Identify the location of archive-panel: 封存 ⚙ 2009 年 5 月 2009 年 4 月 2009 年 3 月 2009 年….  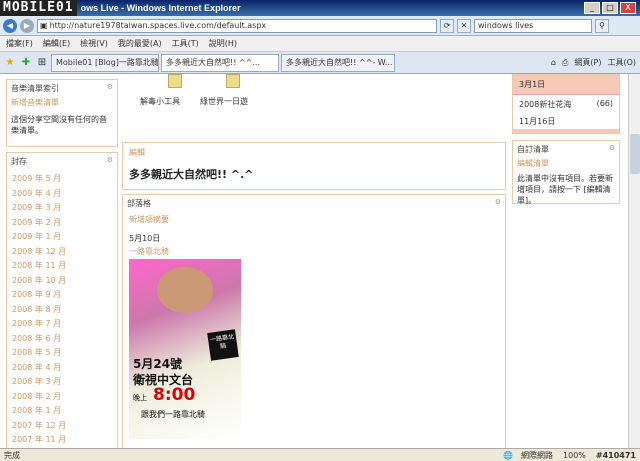
(62, 300).